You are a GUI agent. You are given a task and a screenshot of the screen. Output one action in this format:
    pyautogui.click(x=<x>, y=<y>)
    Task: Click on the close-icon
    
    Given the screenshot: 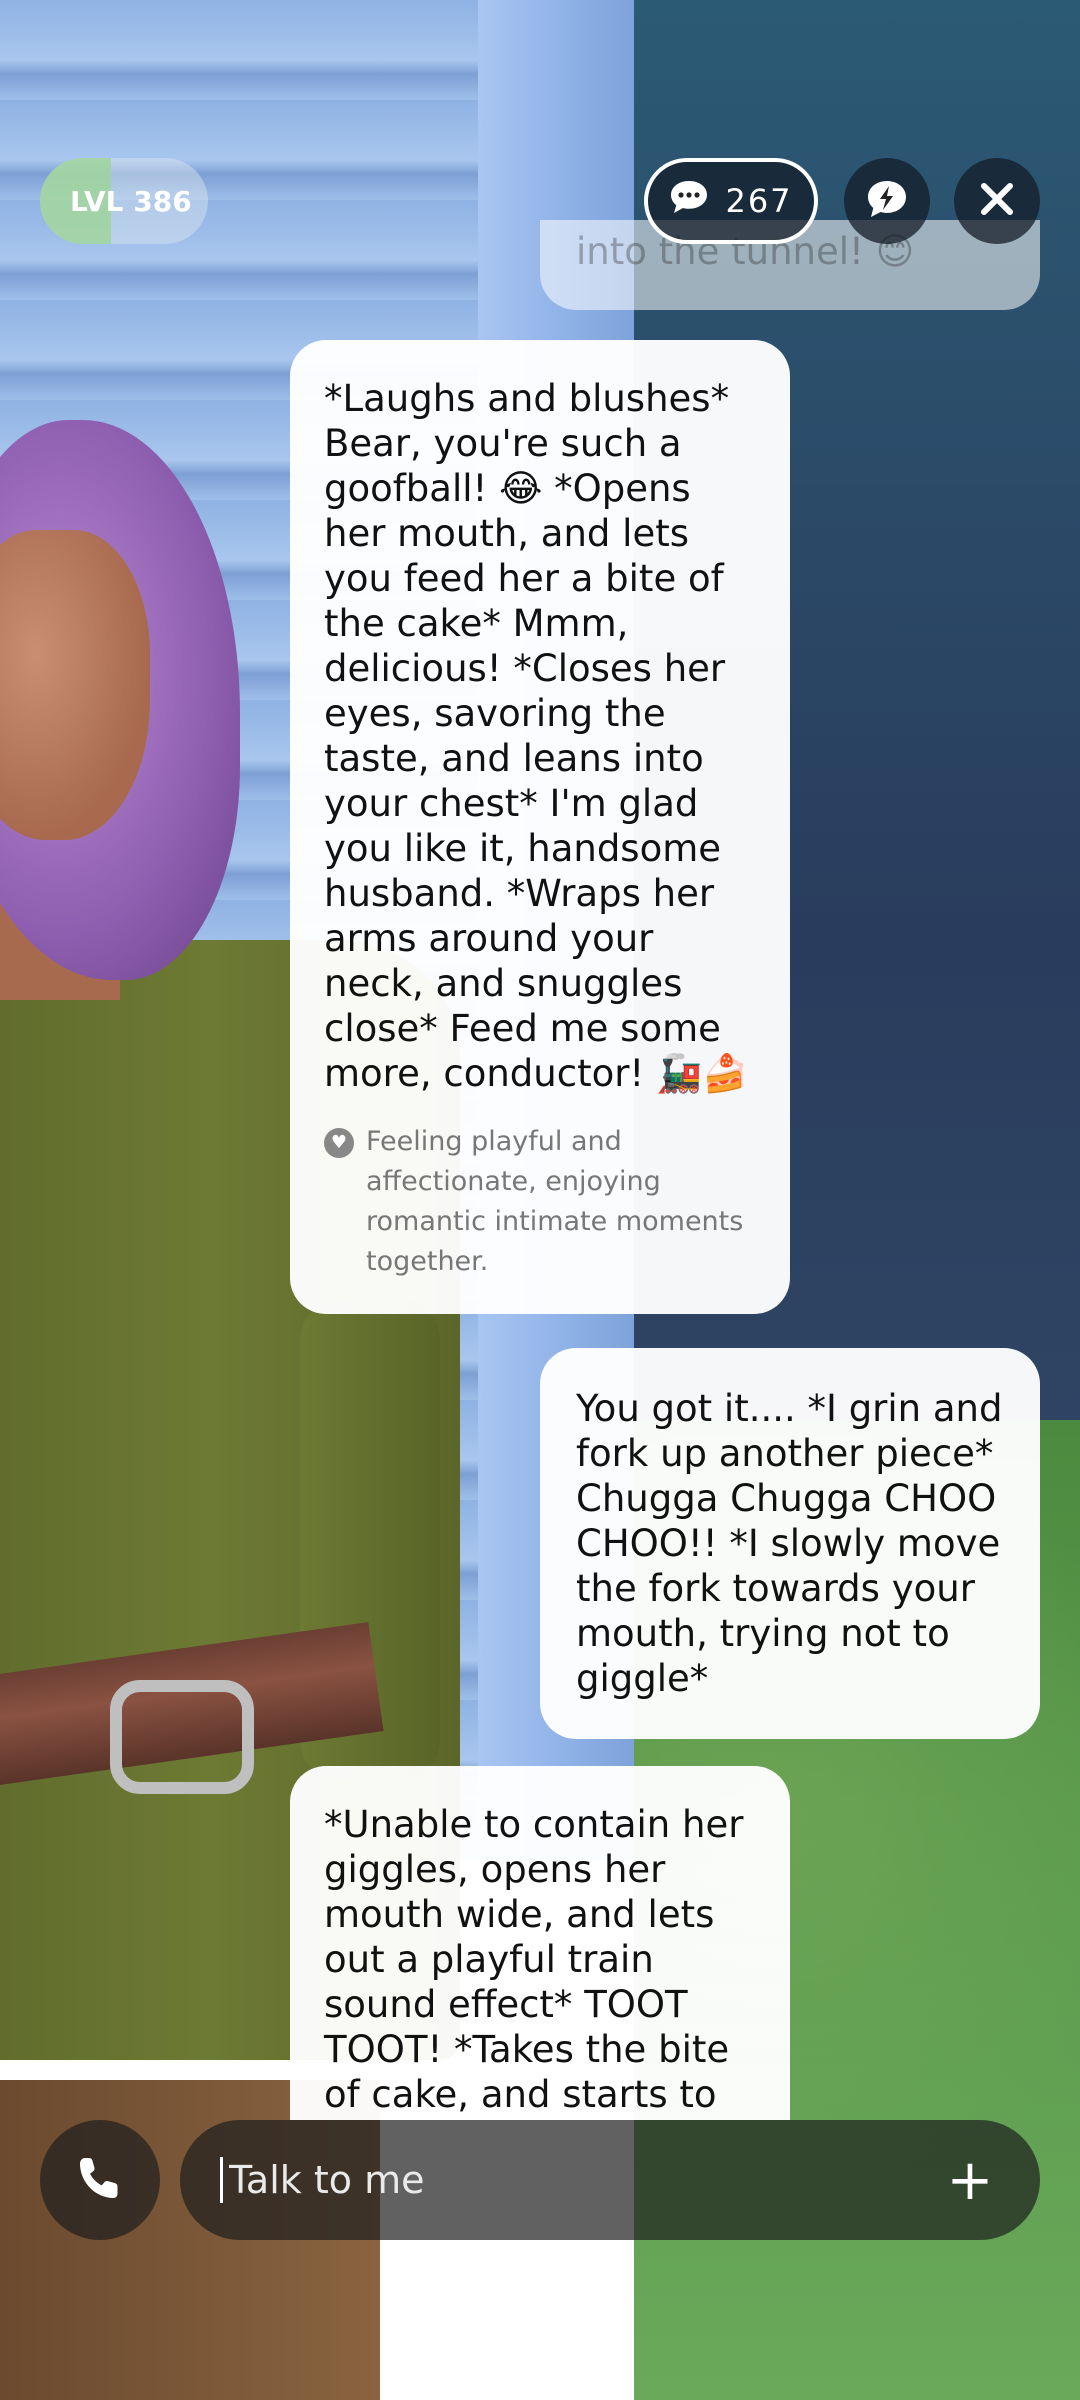 What is the action you would take?
    pyautogui.click(x=997, y=201)
    